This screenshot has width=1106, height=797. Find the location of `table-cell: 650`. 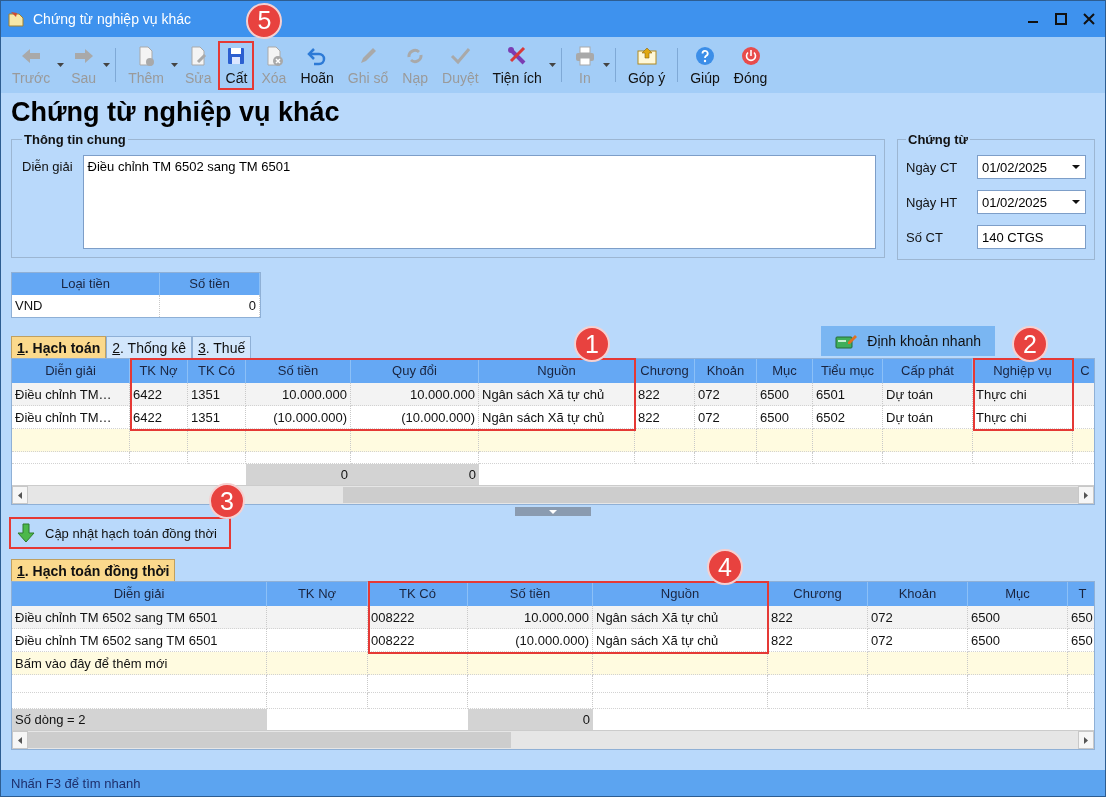

table-cell: 650 is located at coordinates (1081, 617).